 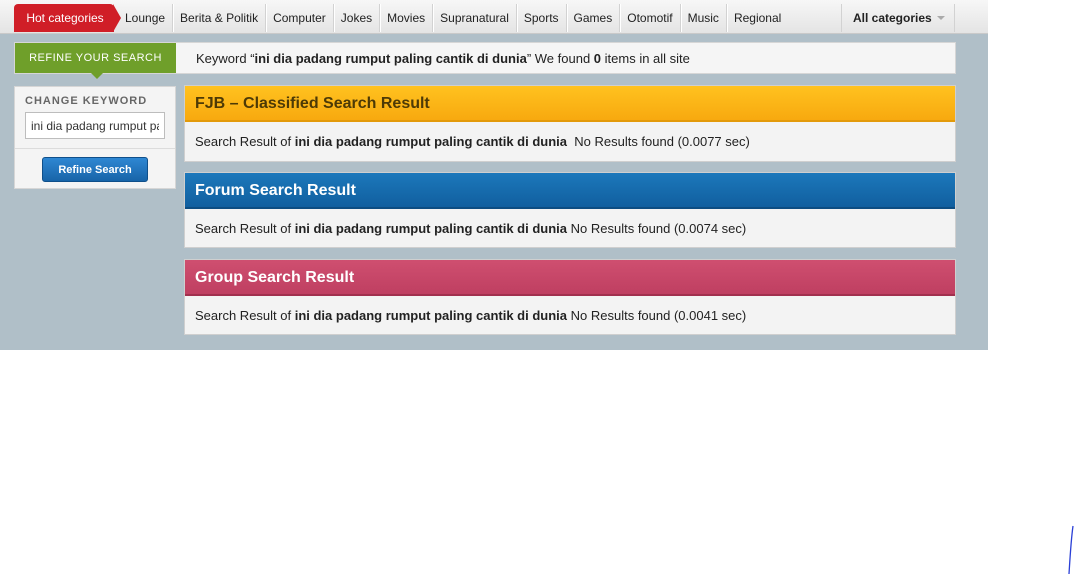 I want to click on keyword-input, so click(x=95, y=125).